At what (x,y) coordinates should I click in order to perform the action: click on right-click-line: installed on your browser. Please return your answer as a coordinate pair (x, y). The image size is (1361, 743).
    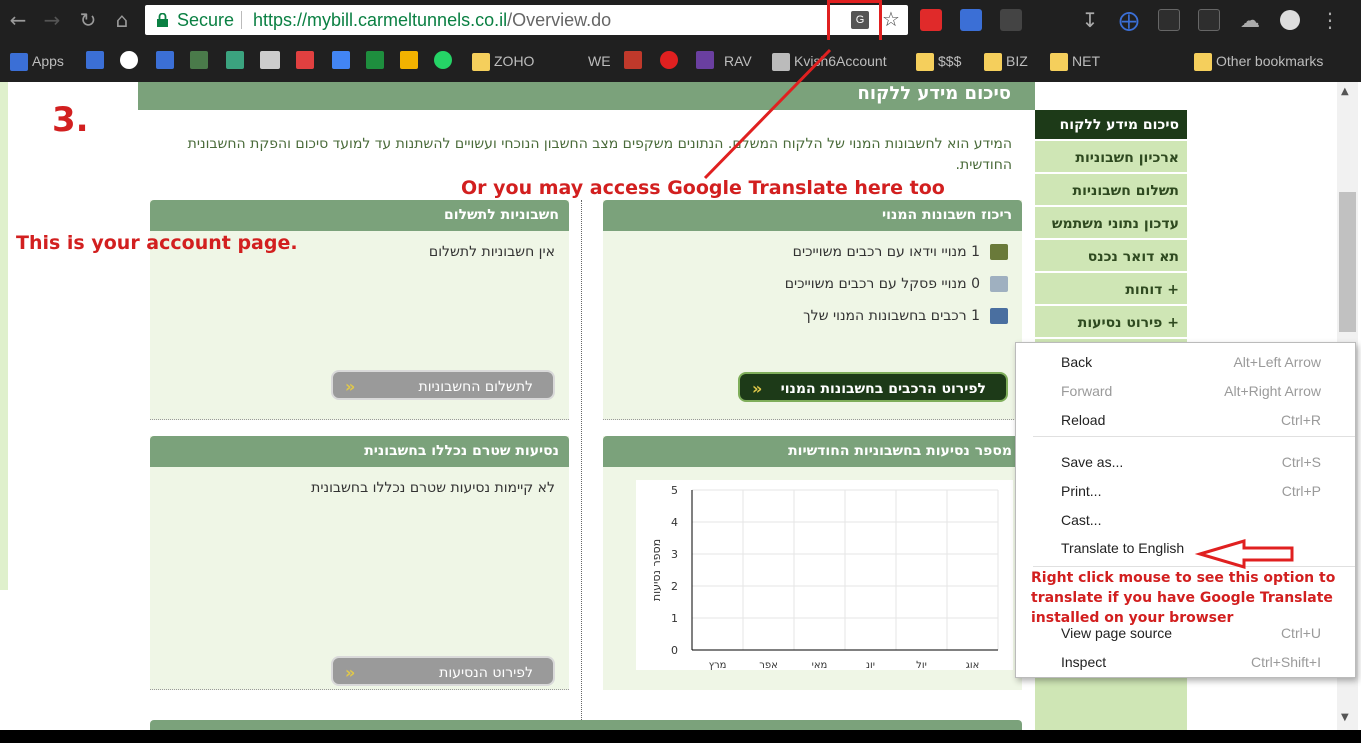
    Looking at the image, I should click on (1132, 618).